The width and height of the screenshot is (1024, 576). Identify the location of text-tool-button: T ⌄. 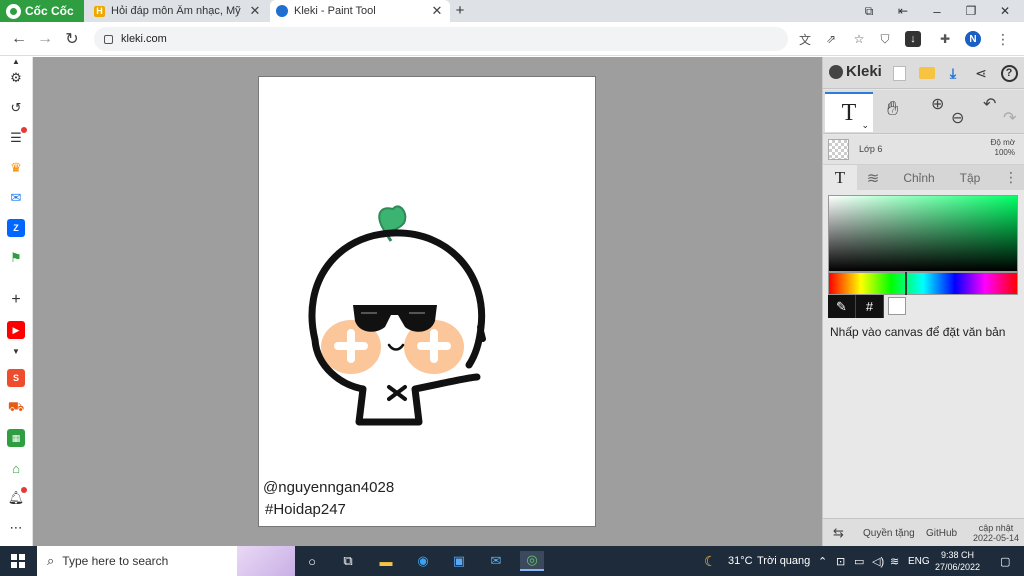
(849, 112).